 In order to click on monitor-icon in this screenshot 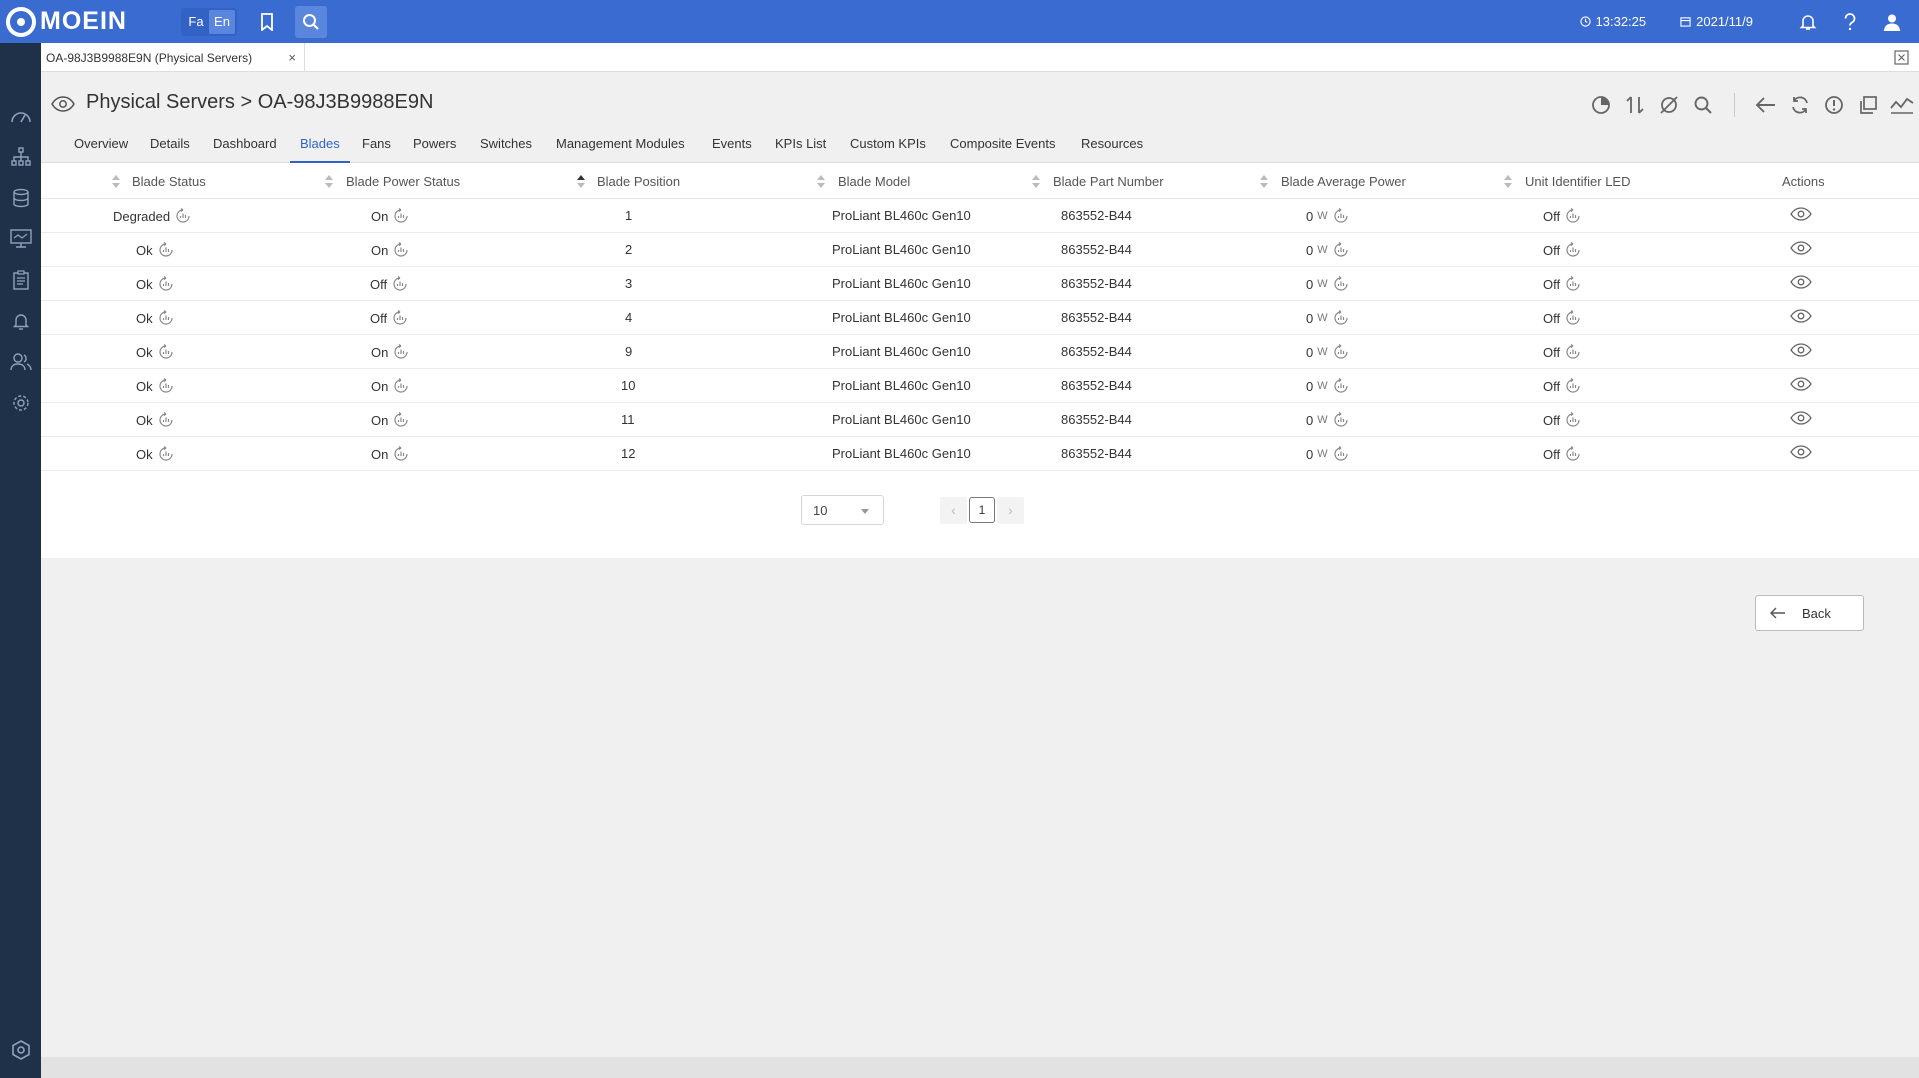, I will do `click(20, 239)`.